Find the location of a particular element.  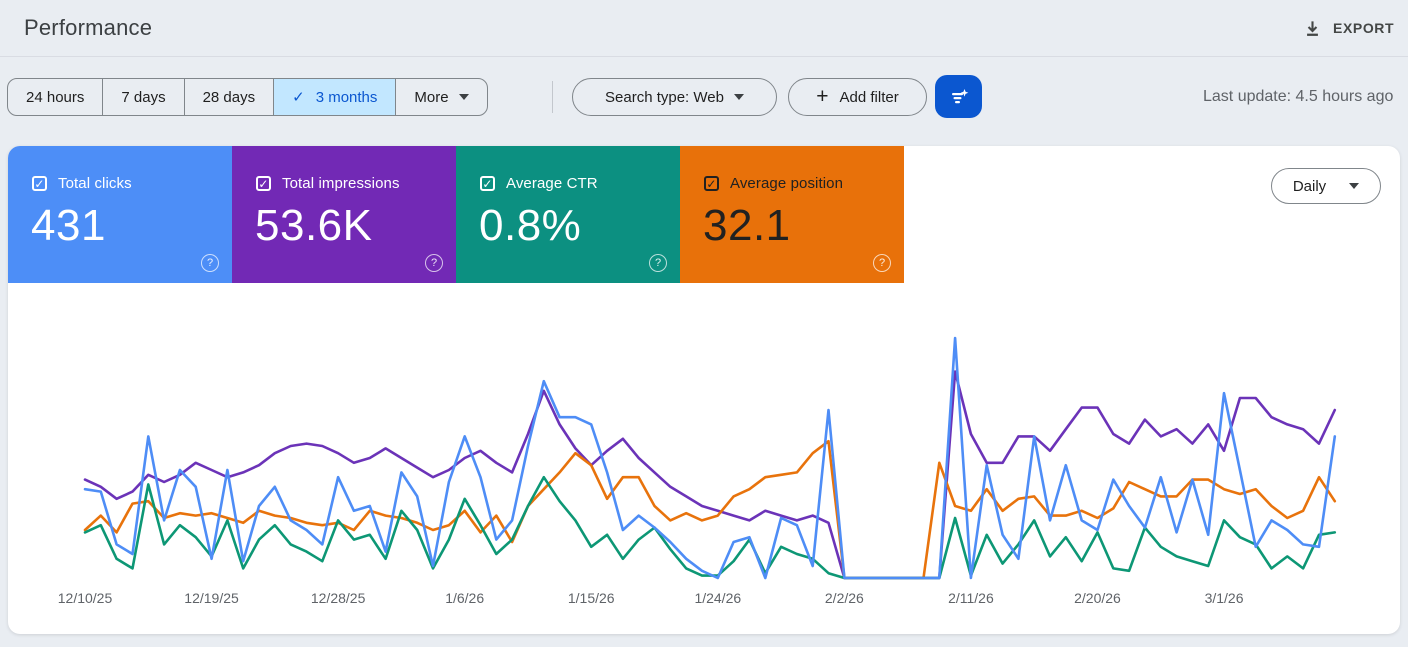

range-28-days-button: 28 days is located at coordinates (228, 97).